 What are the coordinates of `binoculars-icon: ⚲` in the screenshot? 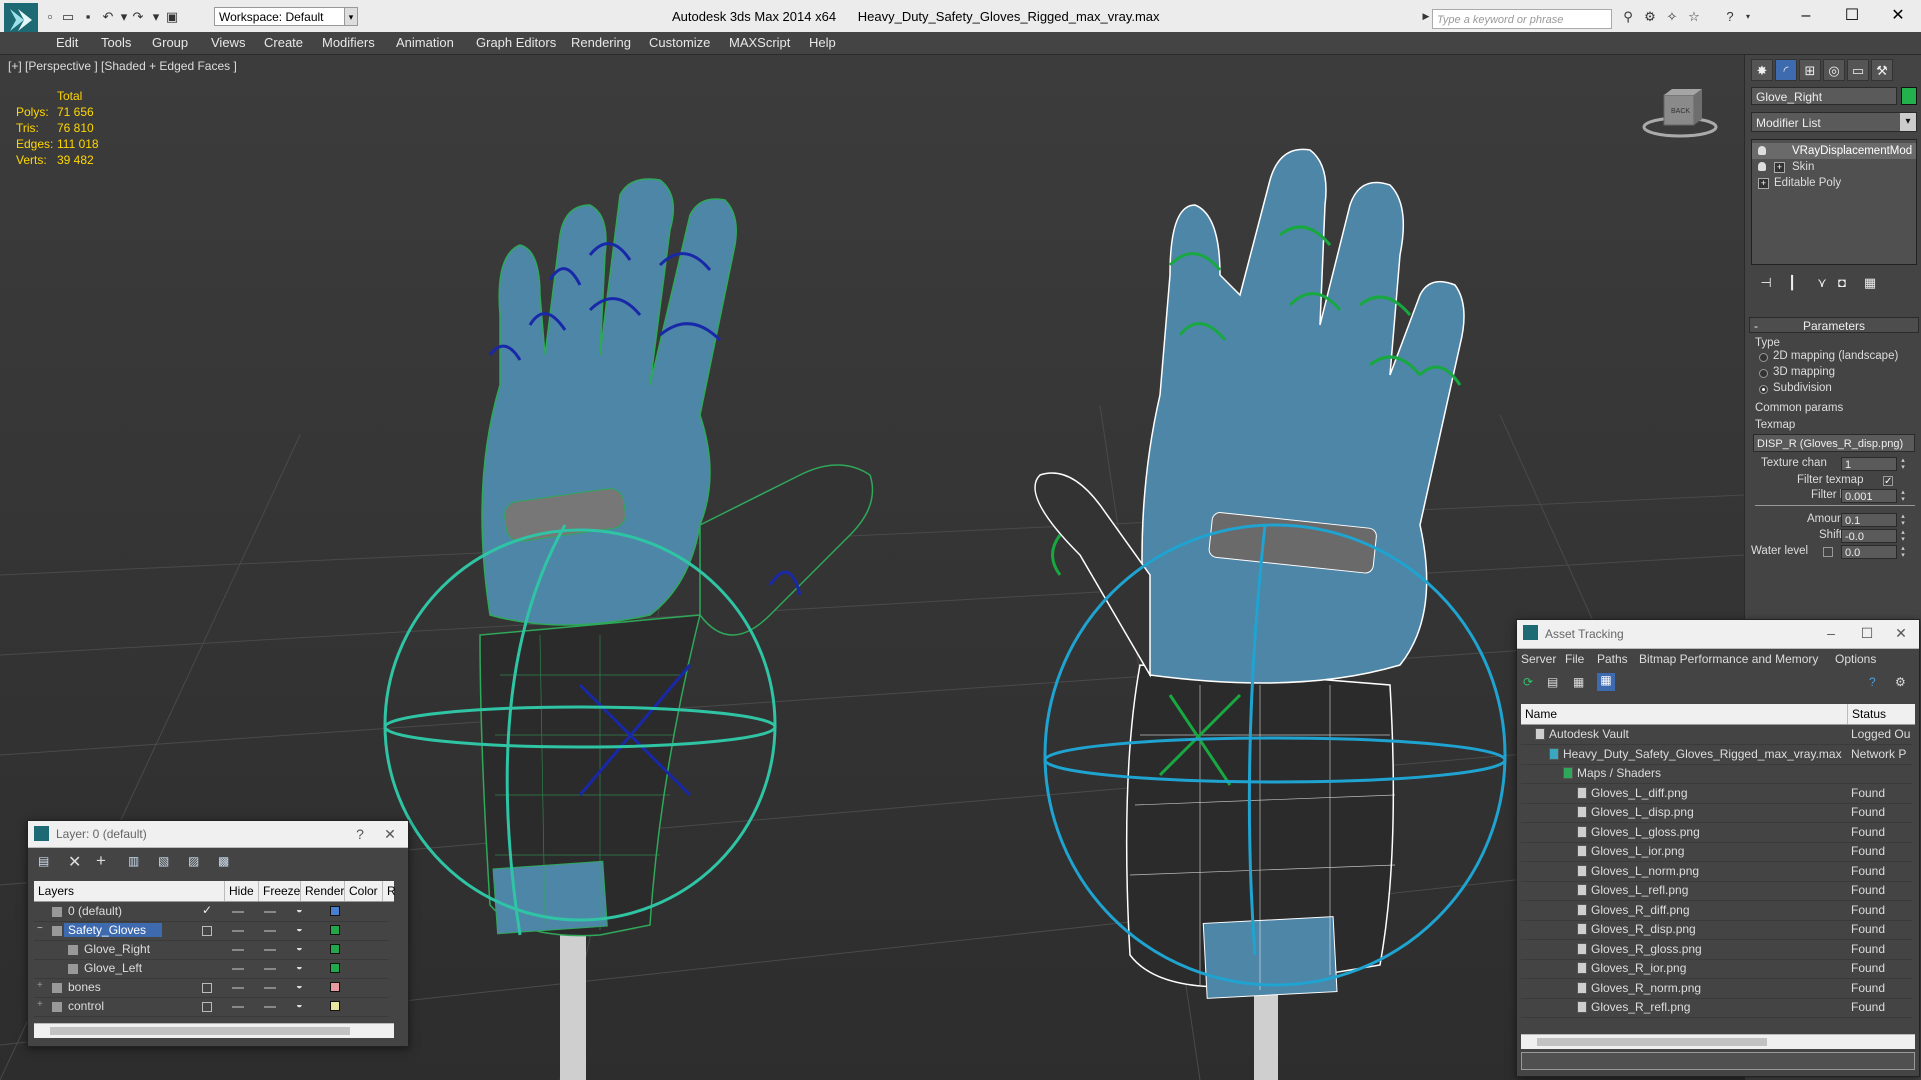 It's located at (1628, 16).